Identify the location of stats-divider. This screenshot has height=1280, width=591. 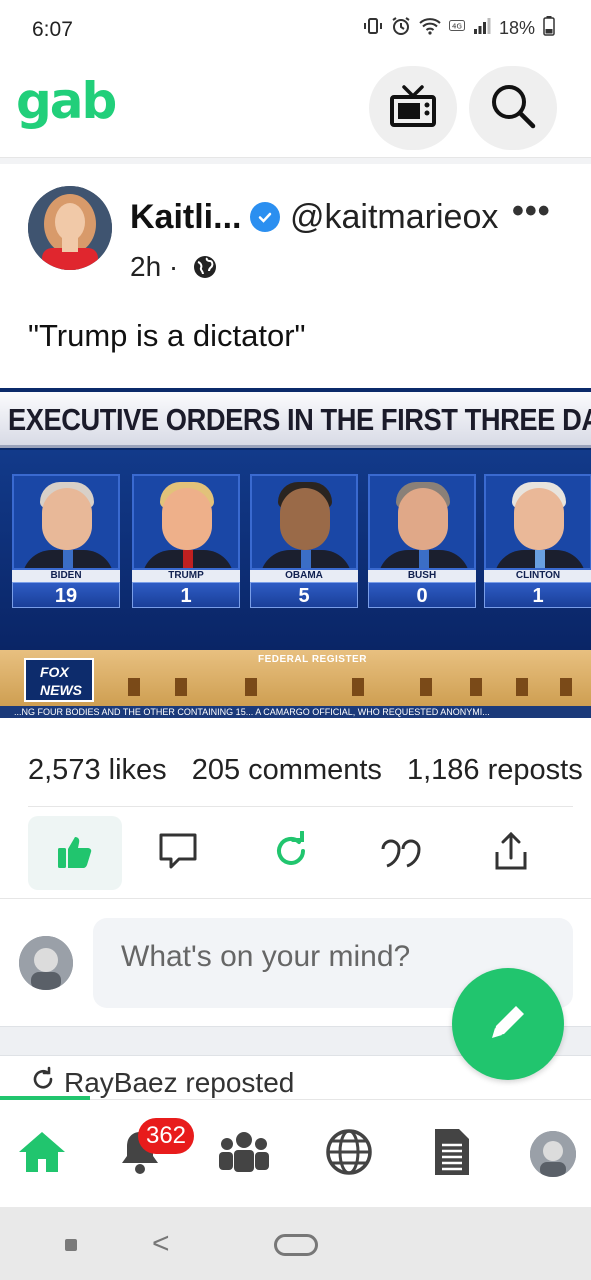
(300, 806).